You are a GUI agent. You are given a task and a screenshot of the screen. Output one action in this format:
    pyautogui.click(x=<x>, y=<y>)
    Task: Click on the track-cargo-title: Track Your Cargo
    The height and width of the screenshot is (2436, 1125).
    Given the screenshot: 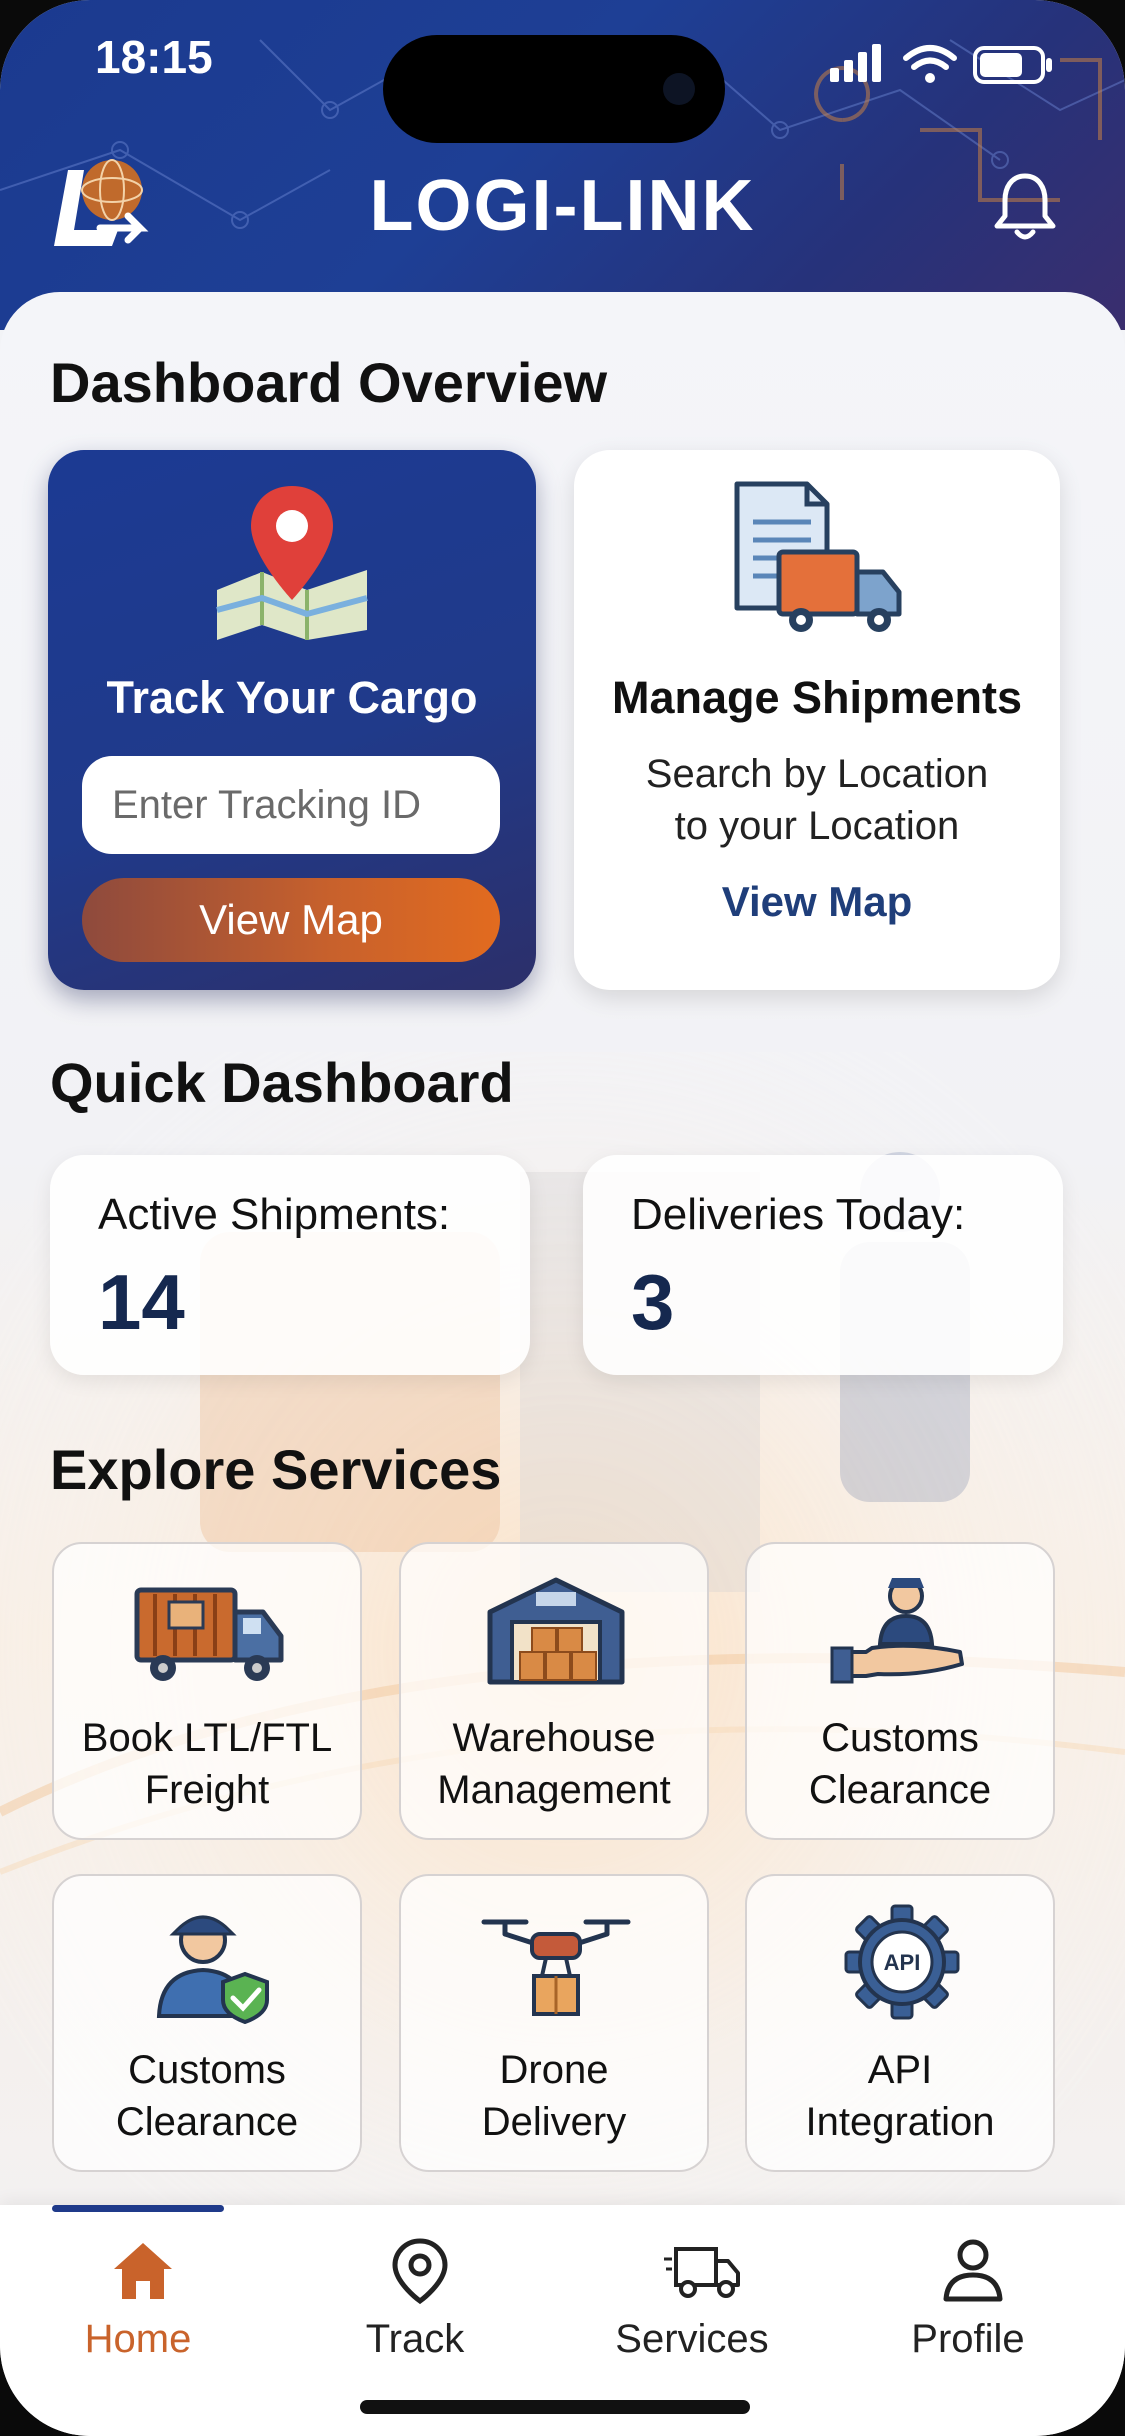 What is the action you would take?
    pyautogui.click(x=292, y=697)
    